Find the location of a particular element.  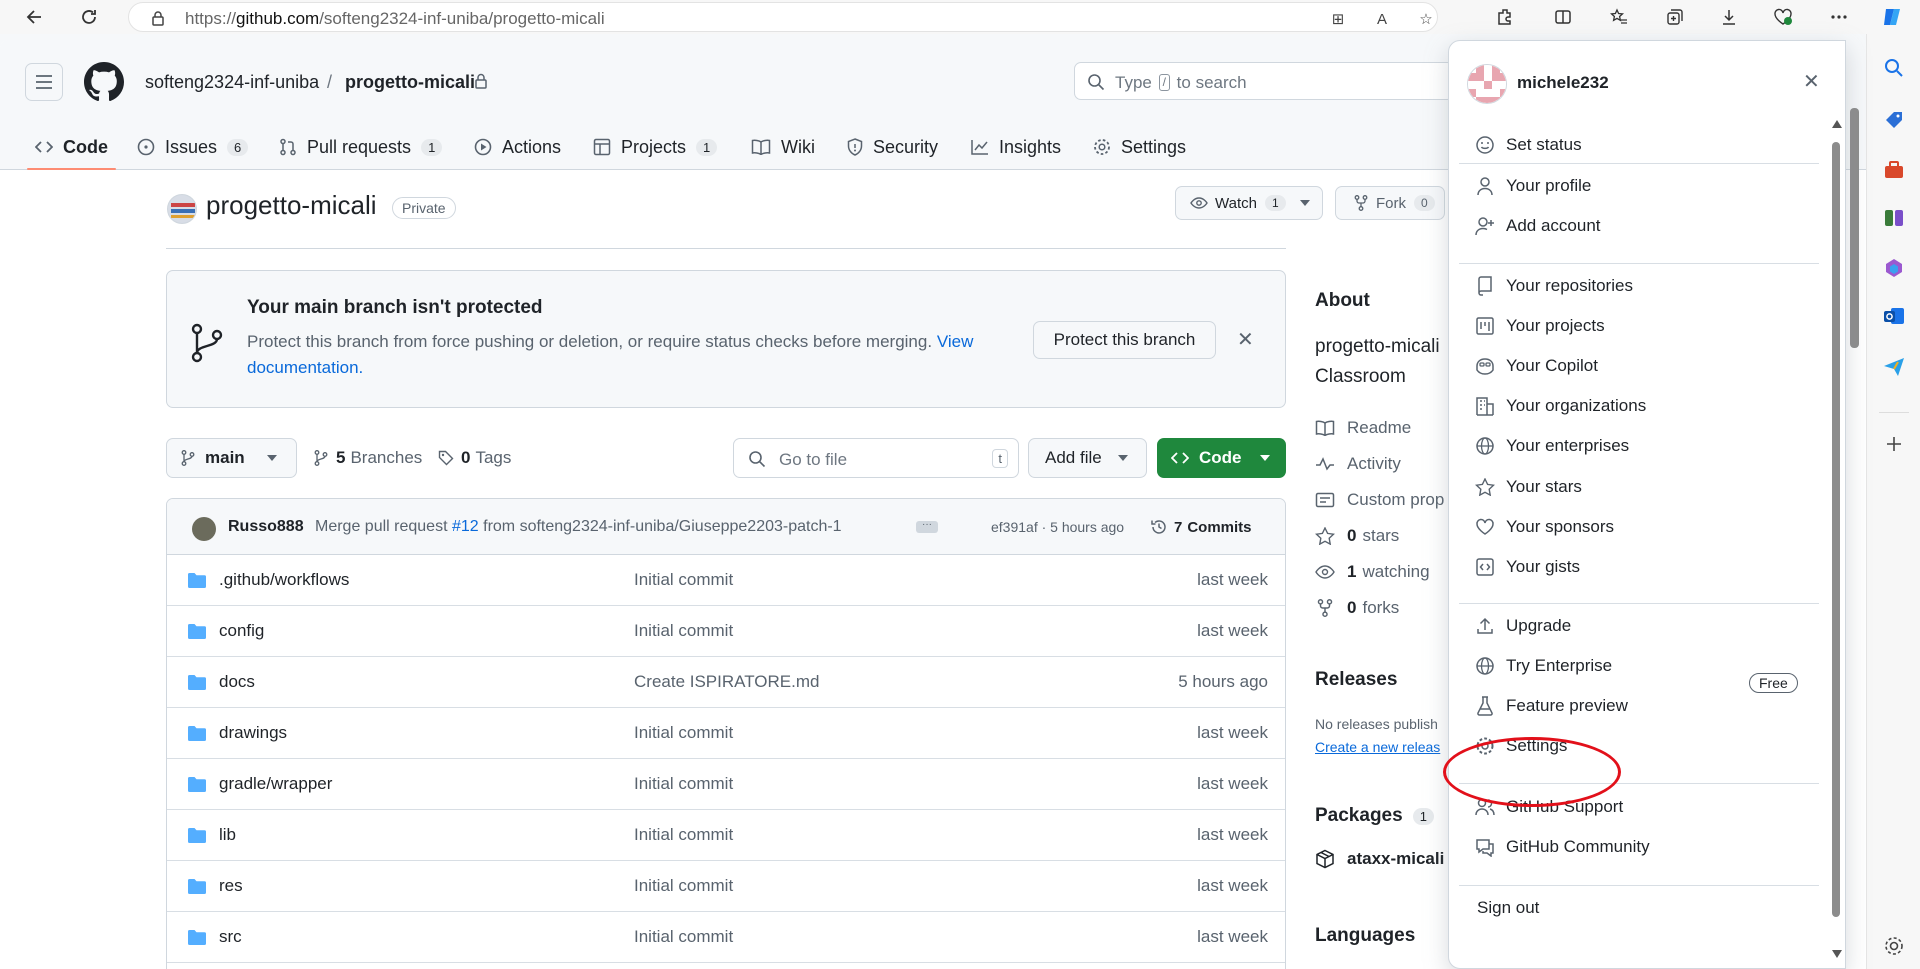

add-file-button: Add file is located at coordinates (1087, 458).